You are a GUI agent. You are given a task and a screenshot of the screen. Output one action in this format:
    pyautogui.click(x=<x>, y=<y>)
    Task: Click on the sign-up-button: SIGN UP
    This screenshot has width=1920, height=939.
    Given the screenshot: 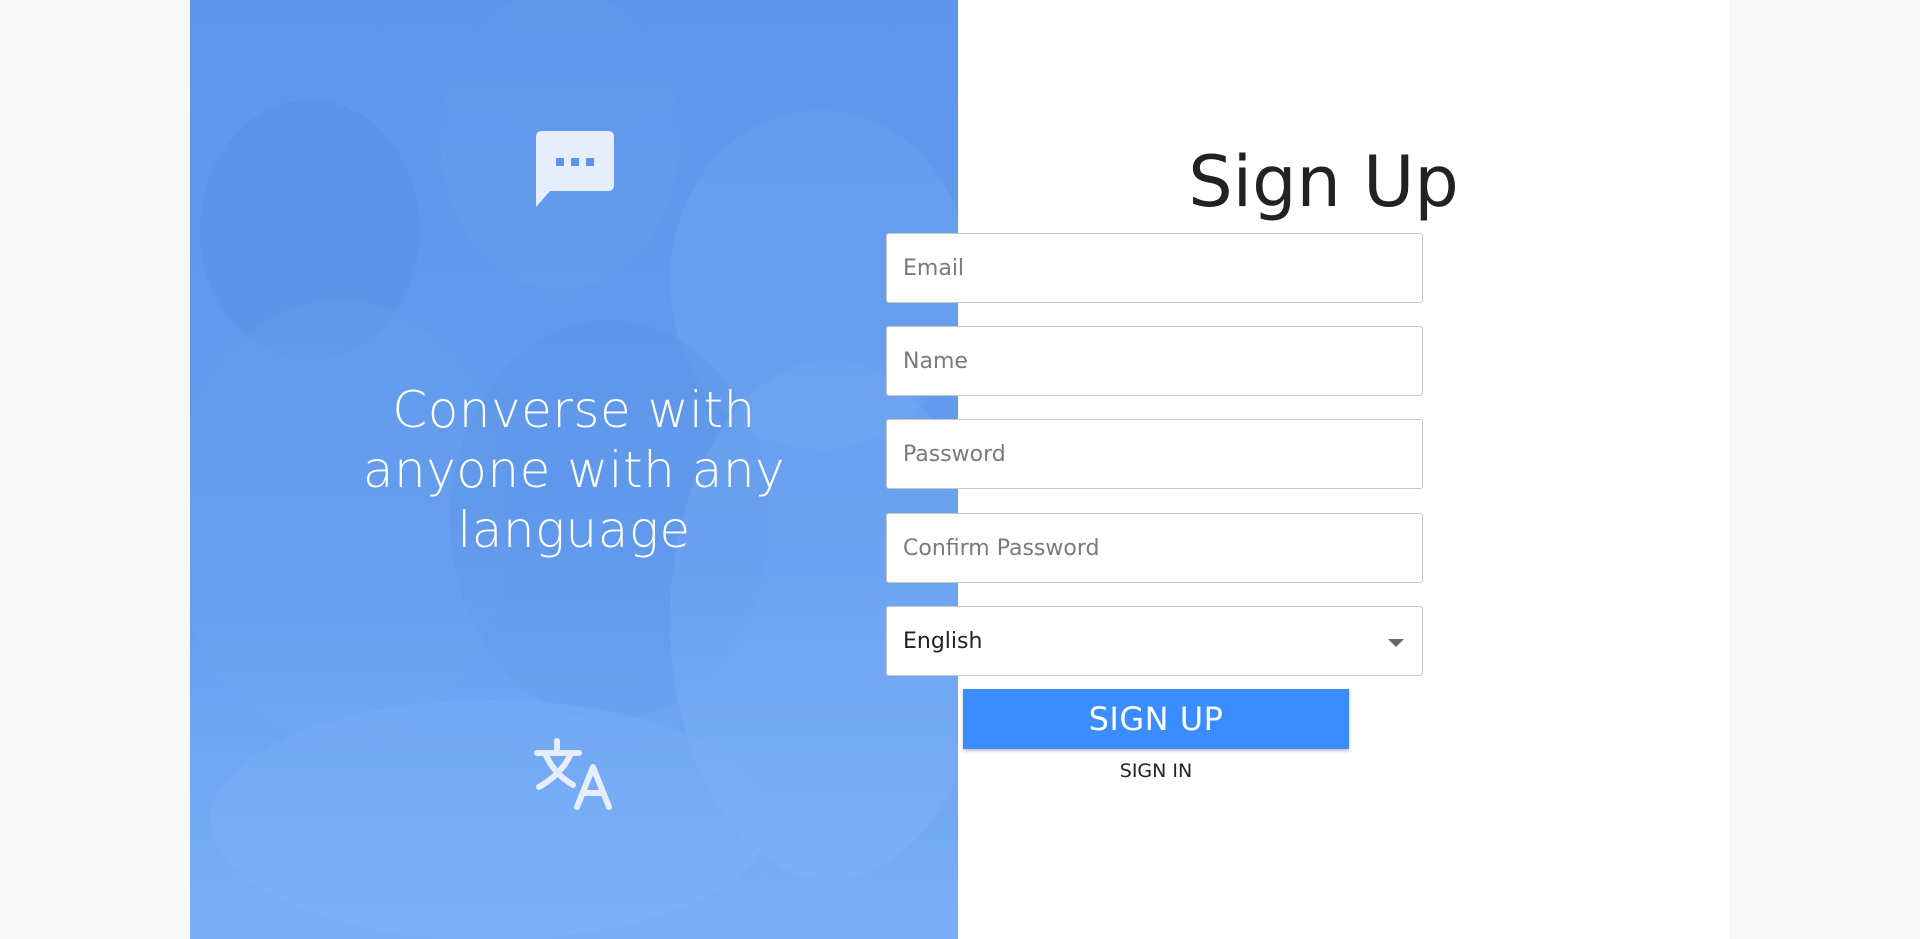 What is the action you would take?
    pyautogui.click(x=1156, y=719)
    